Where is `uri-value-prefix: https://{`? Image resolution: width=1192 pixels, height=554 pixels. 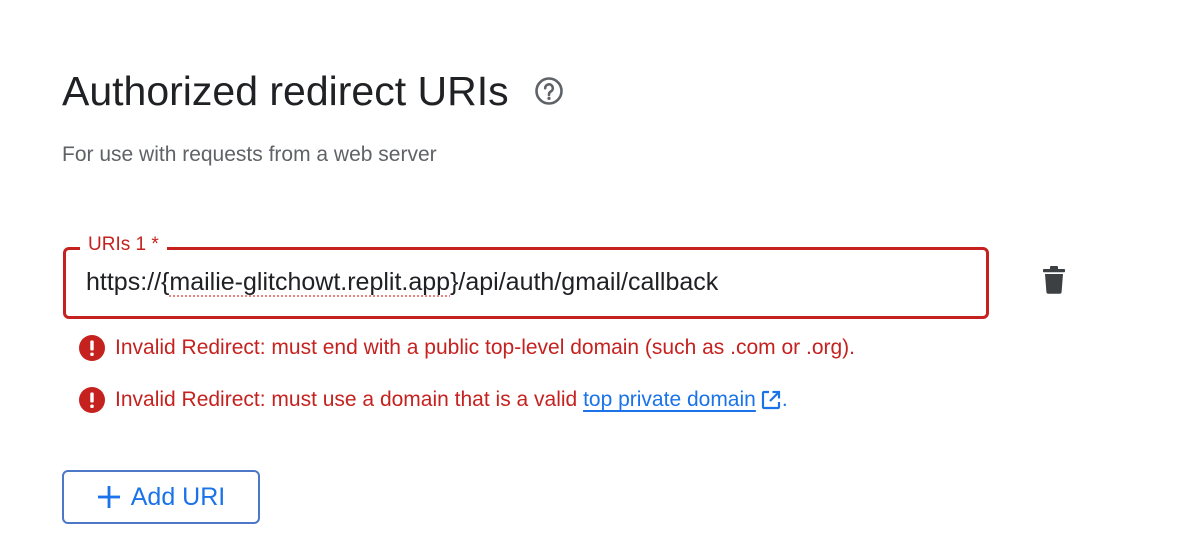
uri-value-prefix: https://{ is located at coordinates (128, 282).